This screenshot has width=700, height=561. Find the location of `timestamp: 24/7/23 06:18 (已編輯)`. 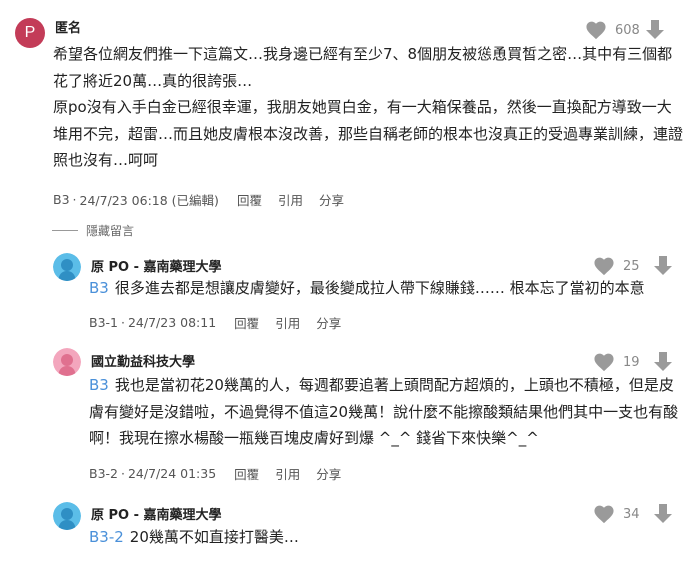

timestamp: 24/7/23 06:18 (已編輯) is located at coordinates (149, 200).